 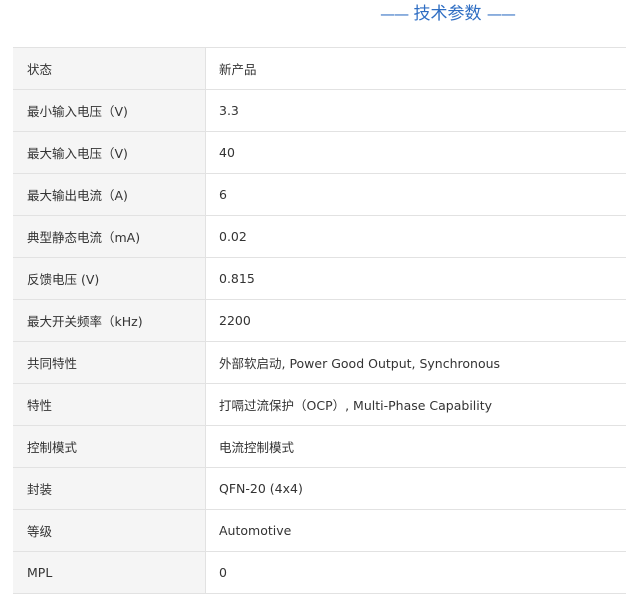 I want to click on table-row: 典型静态电流（mA) 0.02, so click(x=319, y=236).